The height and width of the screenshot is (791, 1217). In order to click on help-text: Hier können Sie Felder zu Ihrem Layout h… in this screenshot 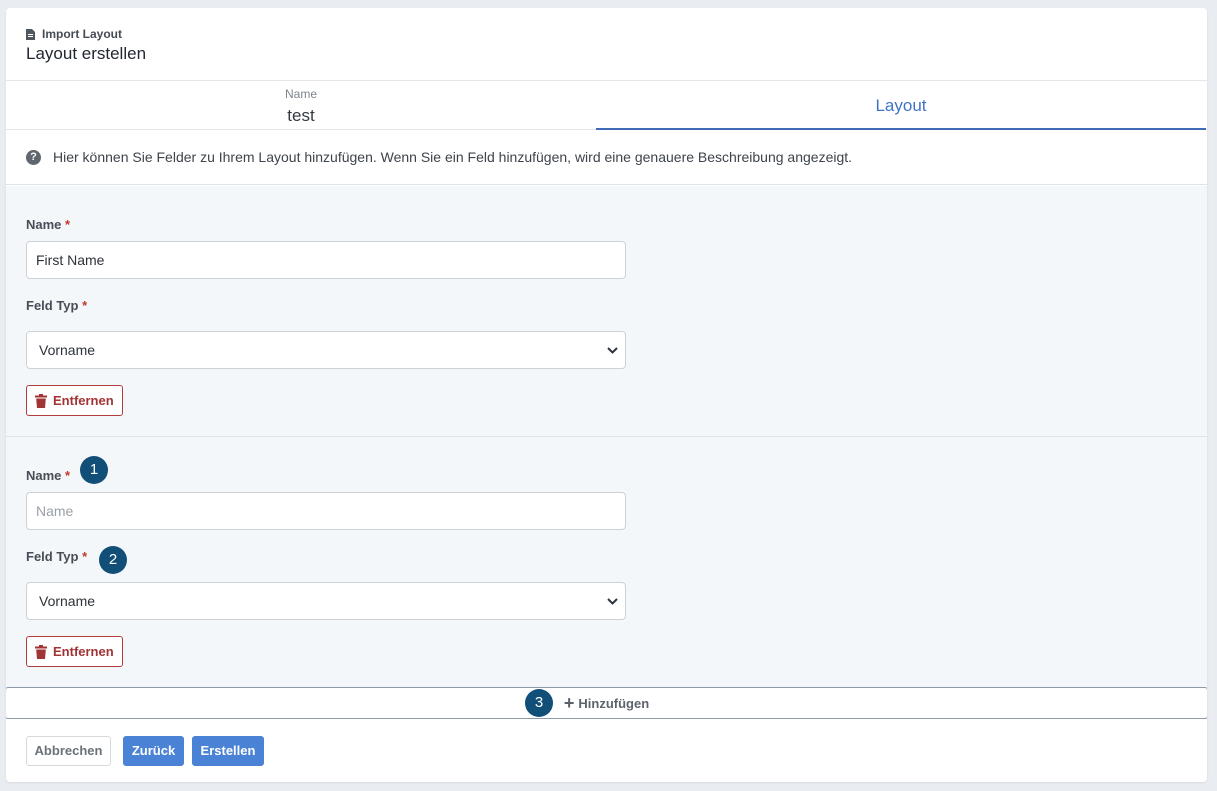, I will do `click(453, 157)`.